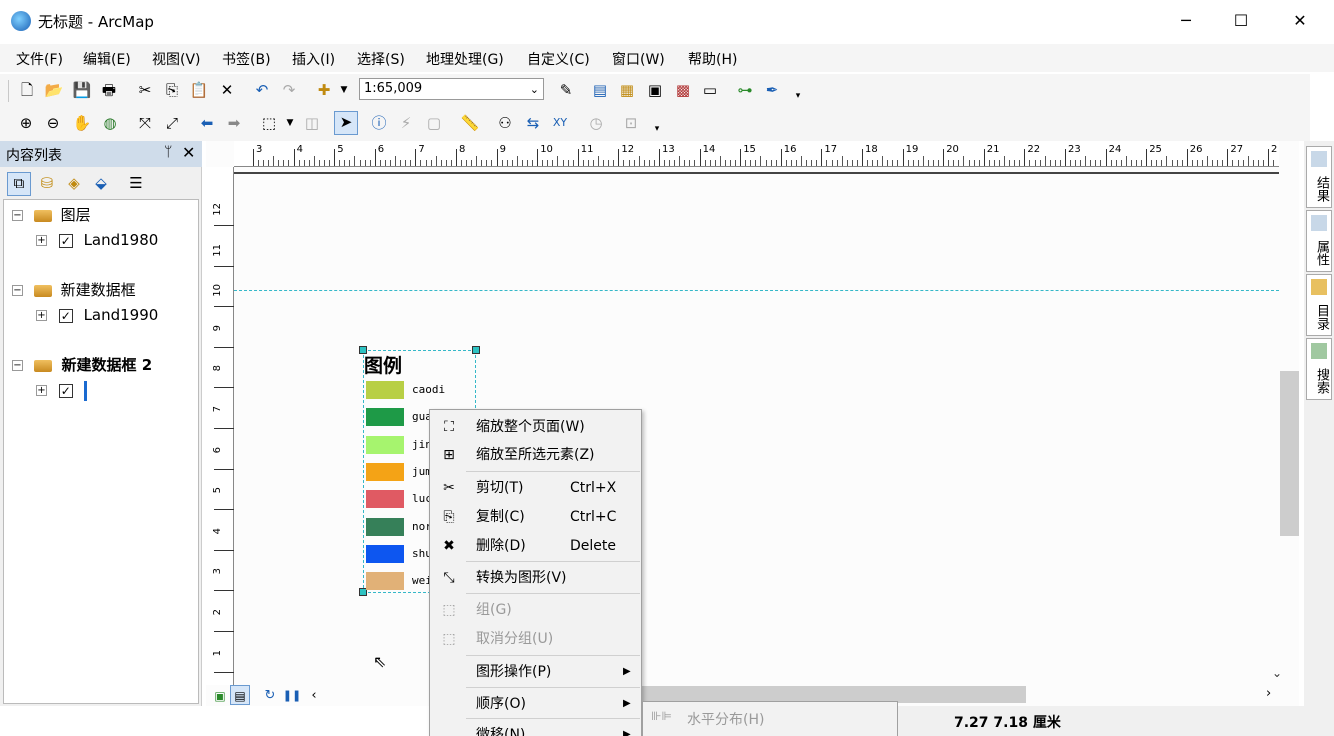 This screenshot has width=1334, height=736. Describe the element at coordinates (234, 123) in the screenshot. I see `forward-arrow-icon: ➡` at that location.